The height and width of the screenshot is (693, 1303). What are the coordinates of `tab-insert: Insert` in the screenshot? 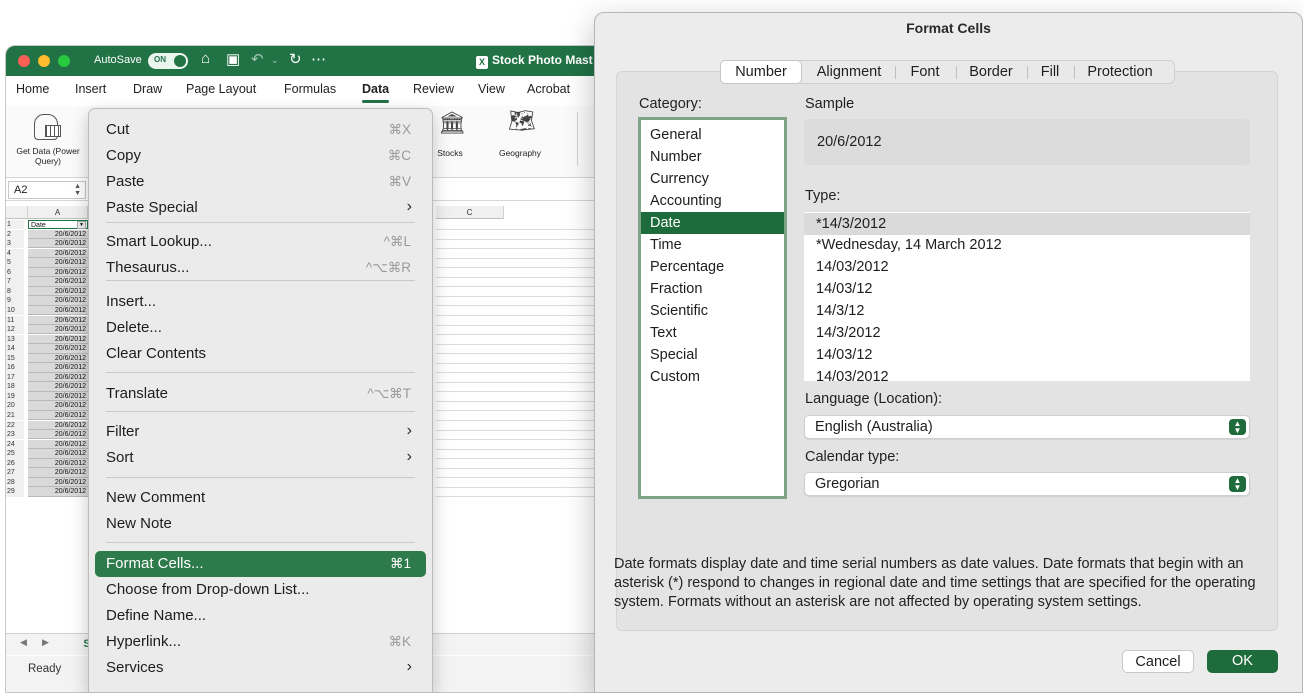 It's located at (90, 89).